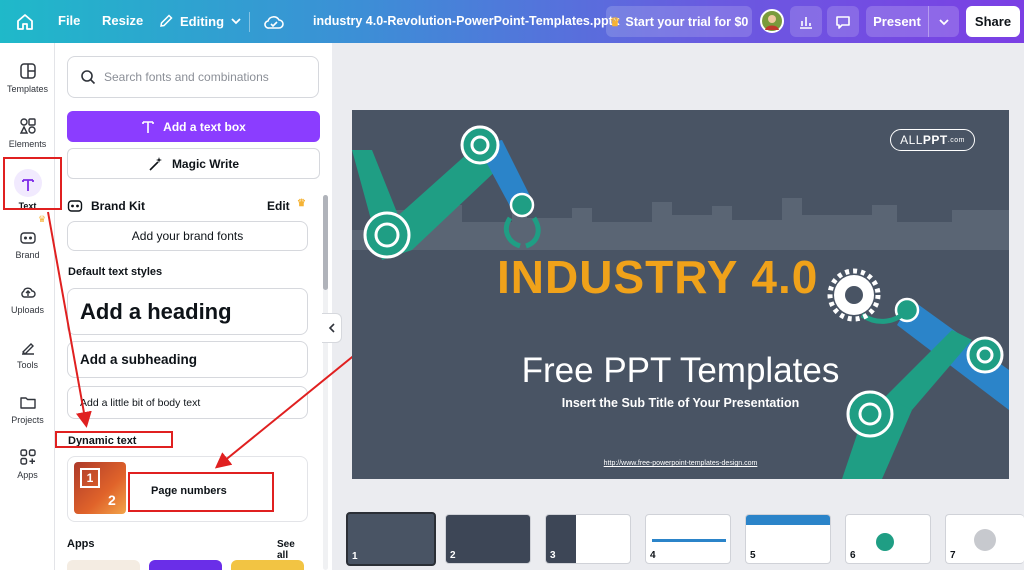  What do you see at coordinates (788, 539) in the screenshot?
I see `page-thumbnail-5: 5` at bounding box center [788, 539].